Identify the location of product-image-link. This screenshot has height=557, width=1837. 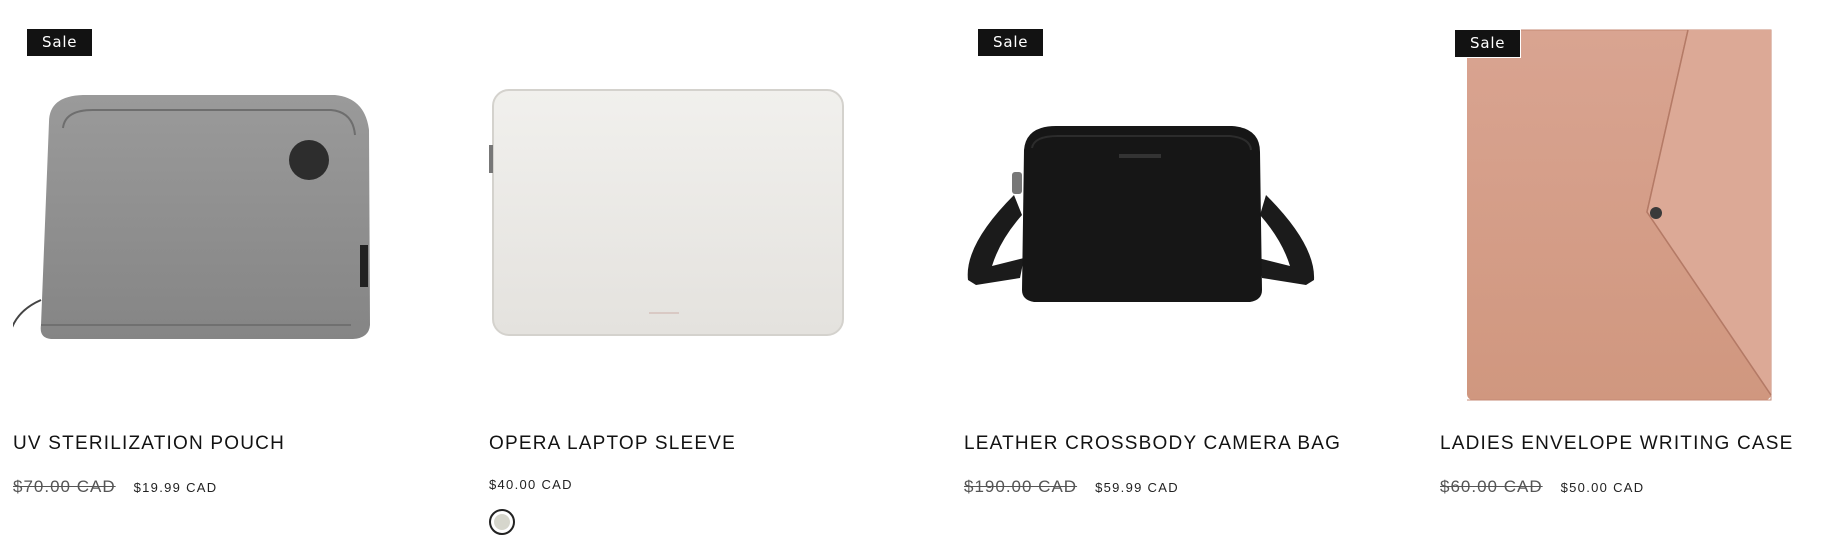
(667, 205).